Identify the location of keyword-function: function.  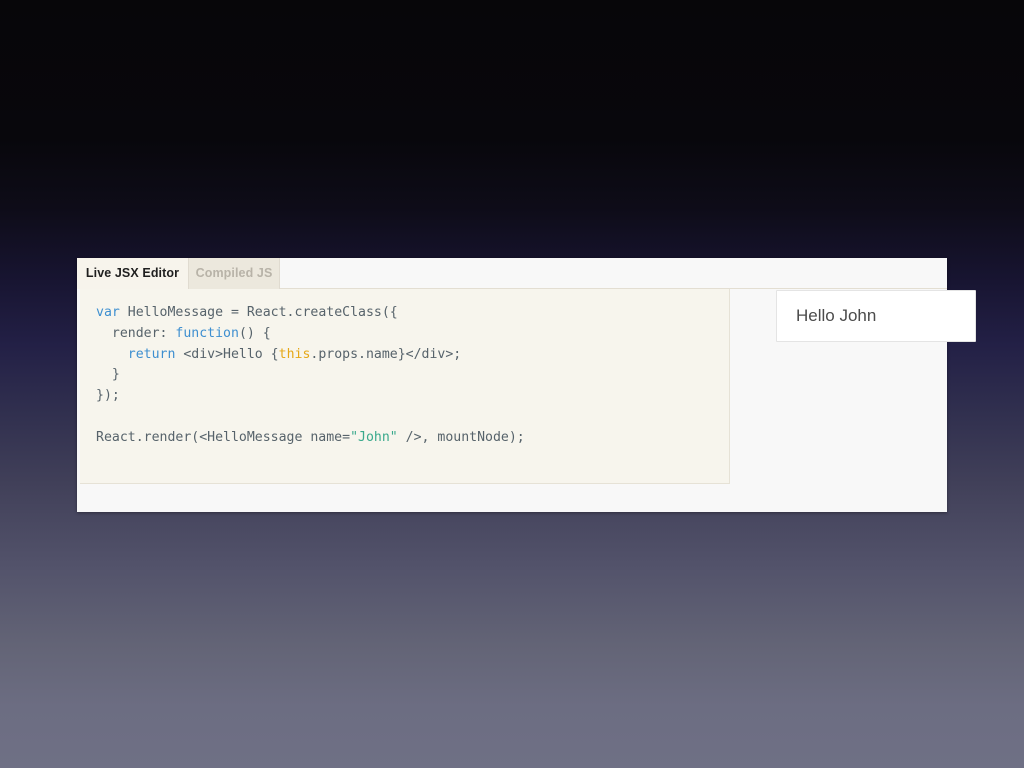
(207, 333).